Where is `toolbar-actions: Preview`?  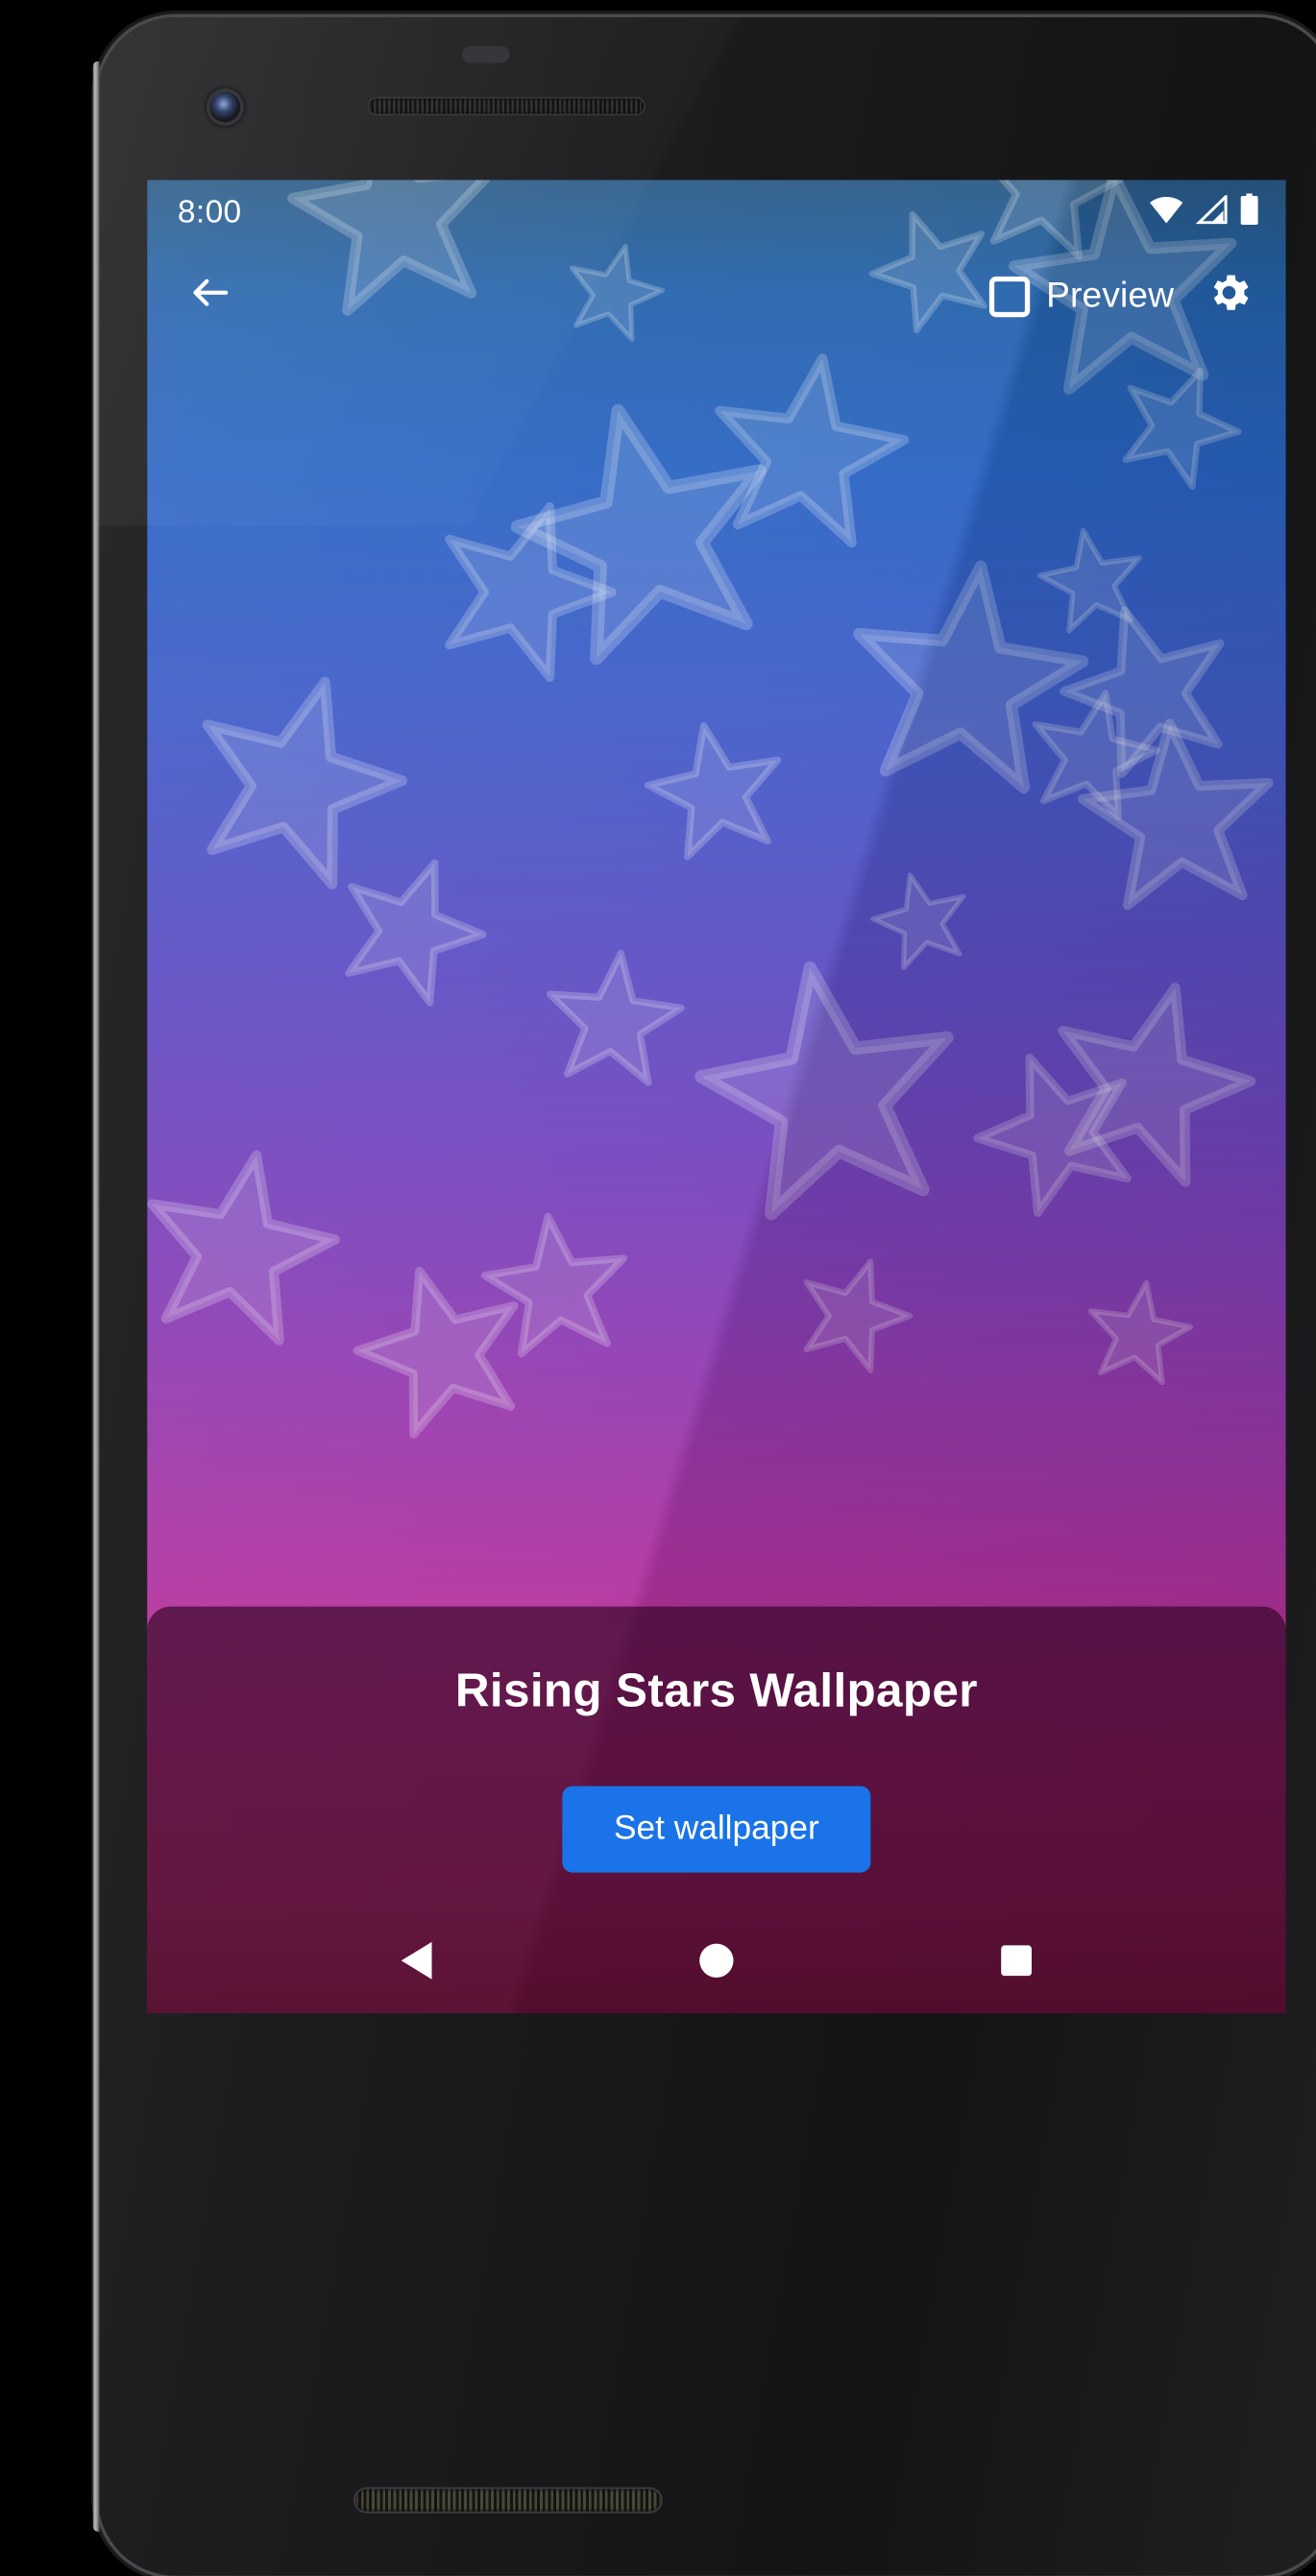 toolbar-actions: Preview is located at coordinates (1124, 297).